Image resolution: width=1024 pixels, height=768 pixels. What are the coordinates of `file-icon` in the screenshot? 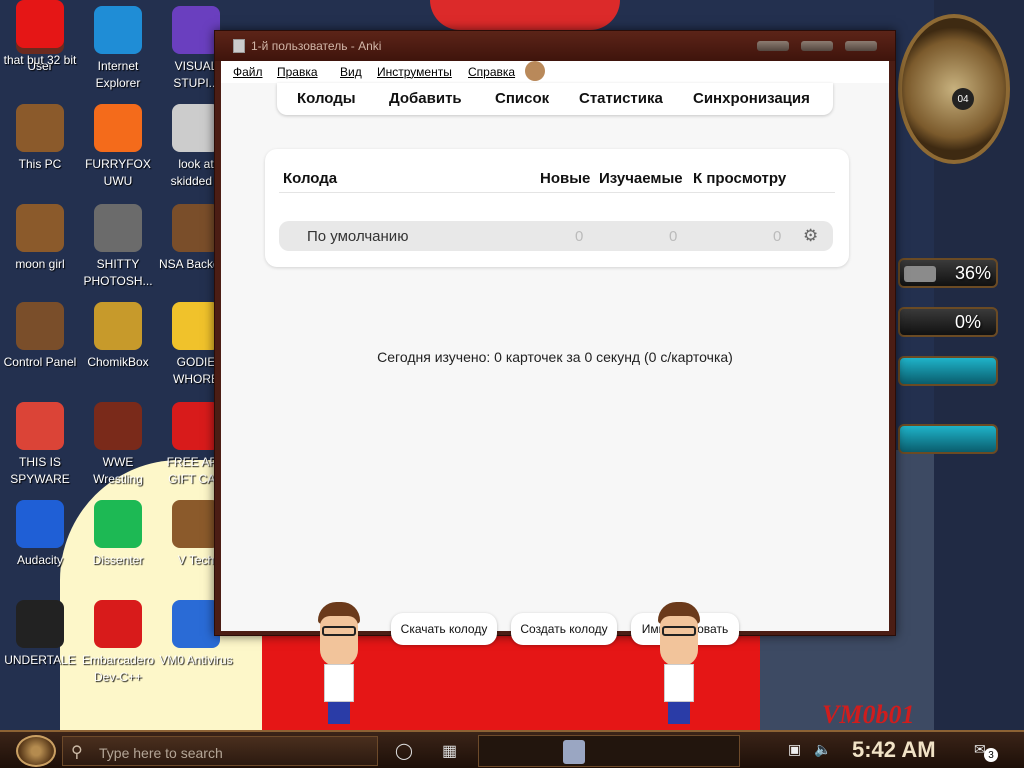 It's located at (40, 228).